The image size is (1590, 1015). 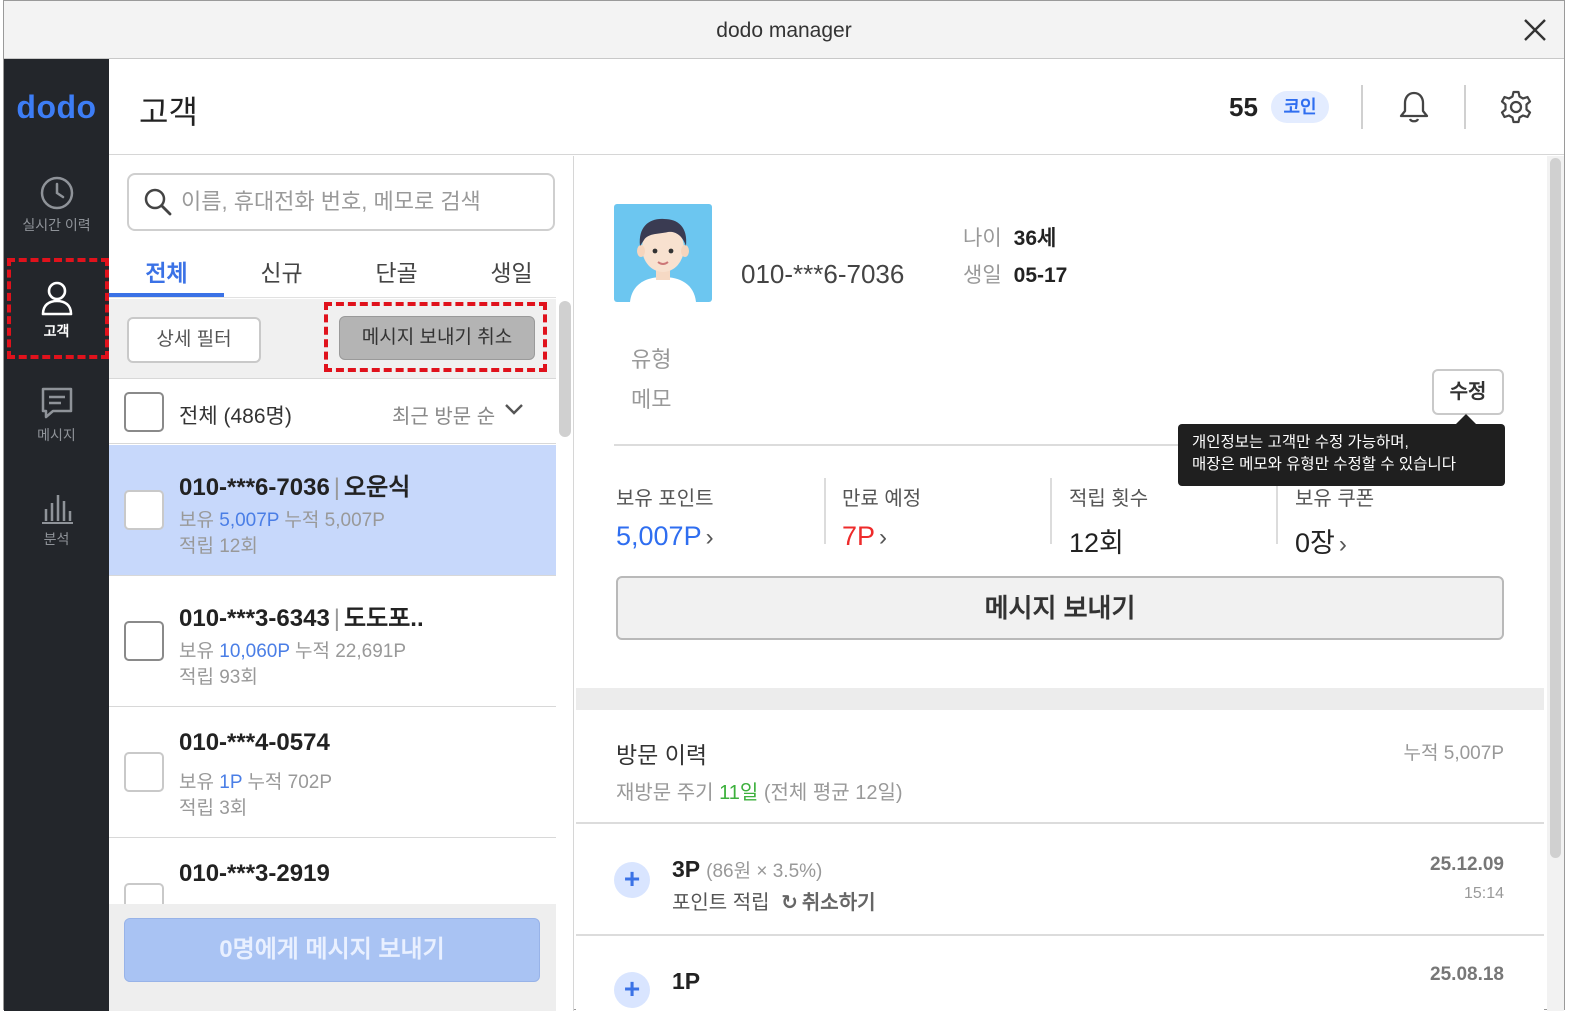 I want to click on stat-value: 7P ›, so click(x=865, y=536).